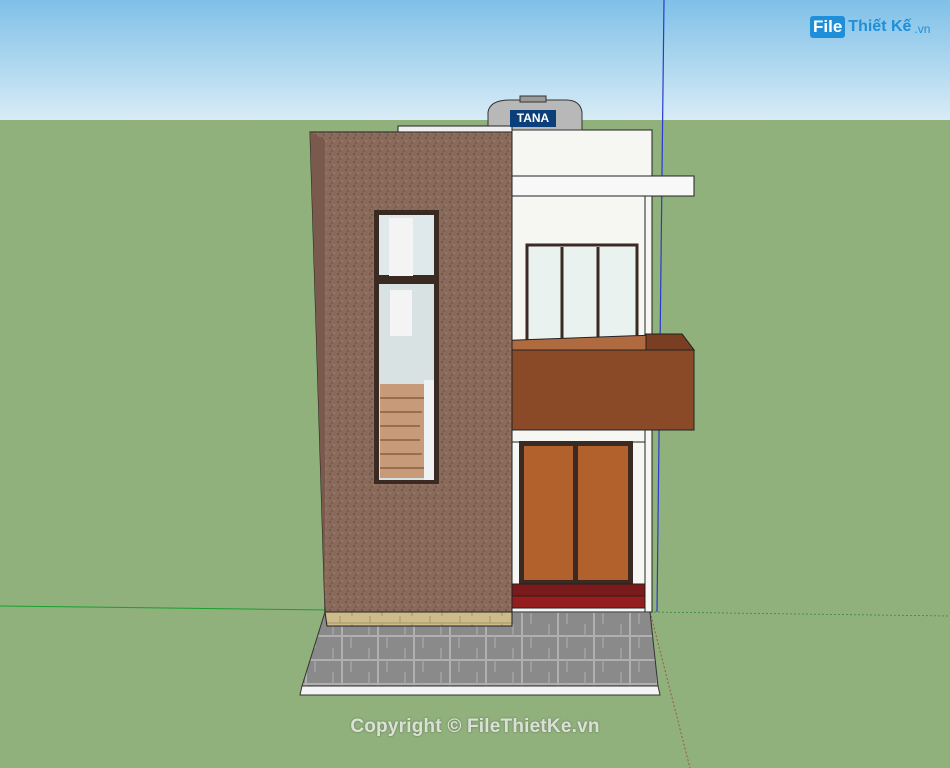 This screenshot has width=950, height=768. What do you see at coordinates (922, 29) in the screenshot?
I see `logo-suffix: .vn` at bounding box center [922, 29].